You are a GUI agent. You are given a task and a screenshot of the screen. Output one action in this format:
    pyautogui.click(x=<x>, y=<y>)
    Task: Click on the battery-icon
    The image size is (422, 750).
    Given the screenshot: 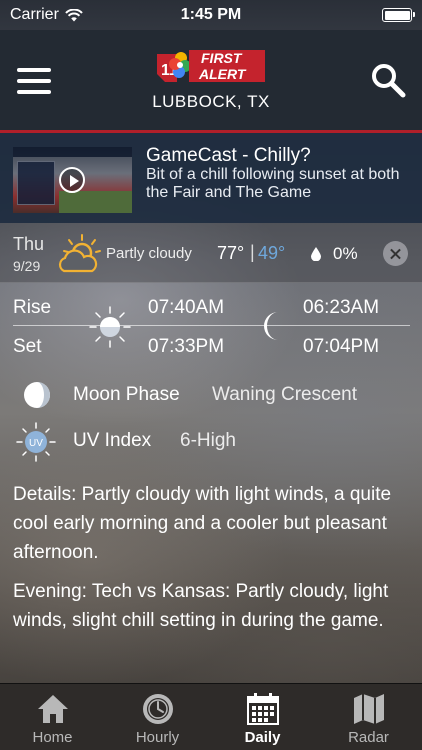 What is the action you would take?
    pyautogui.click(x=398, y=15)
    